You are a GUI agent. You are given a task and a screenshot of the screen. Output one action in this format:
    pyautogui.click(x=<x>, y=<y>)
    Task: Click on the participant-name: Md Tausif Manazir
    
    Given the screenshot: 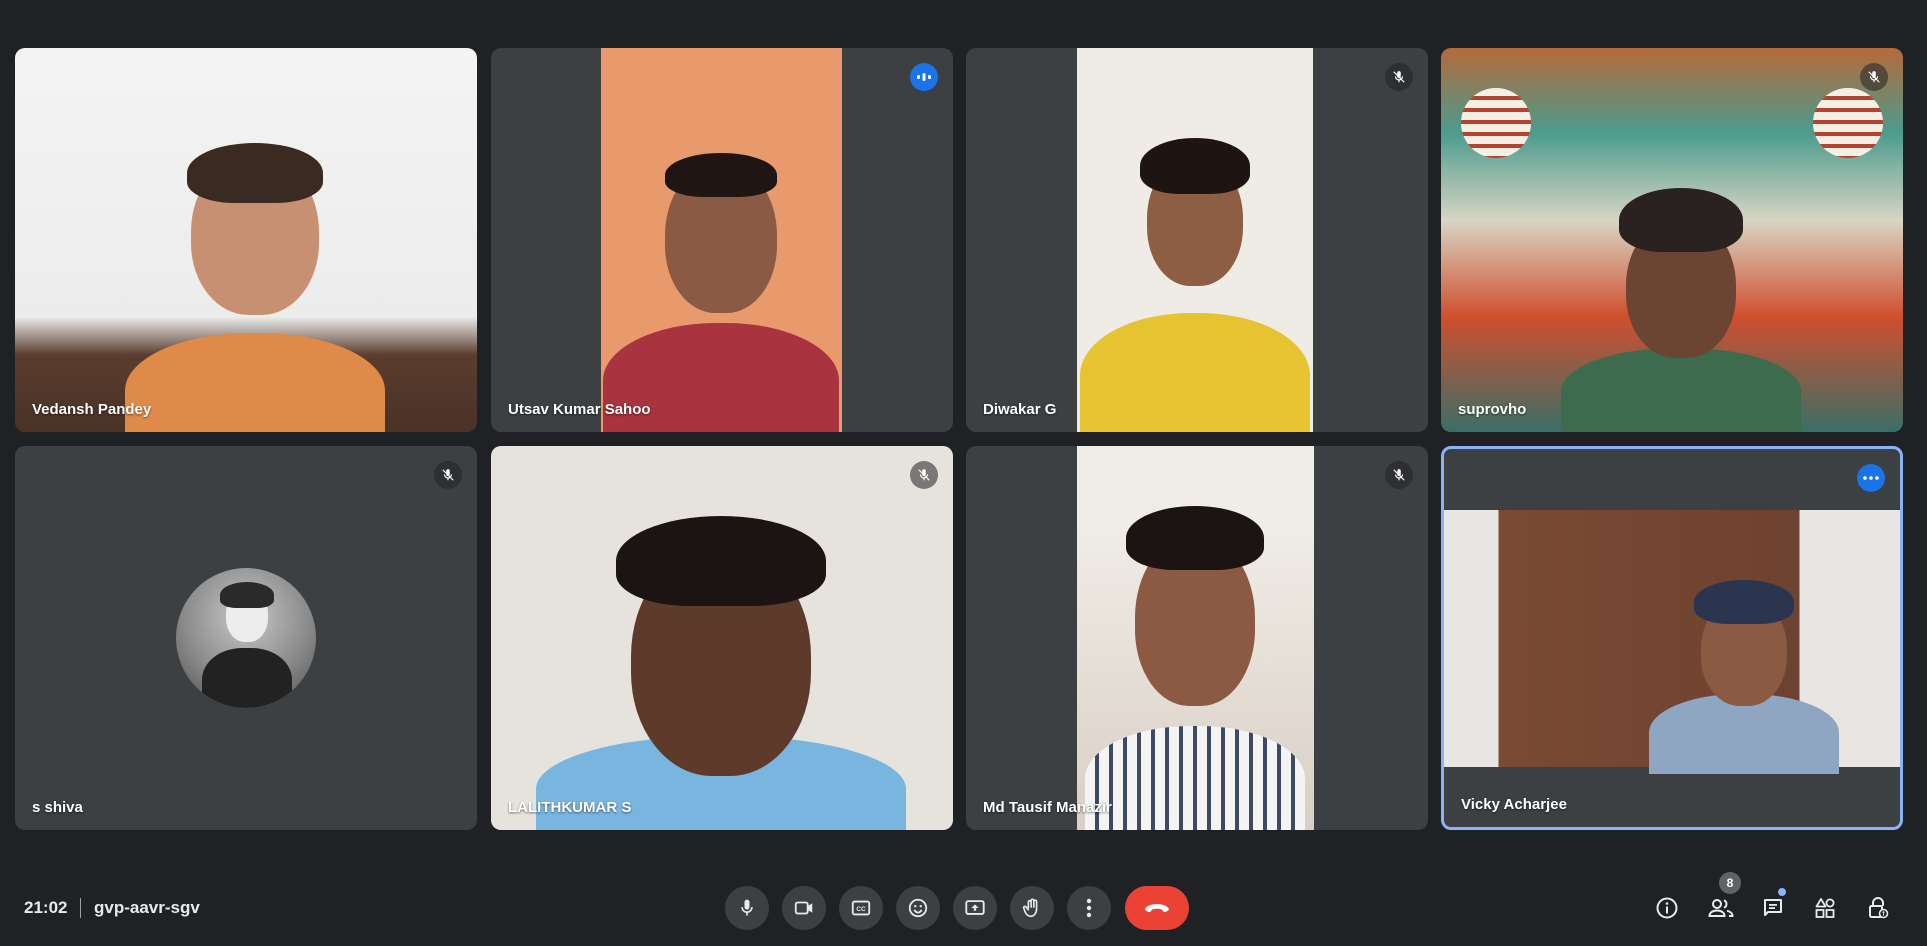 What is the action you would take?
    pyautogui.click(x=1047, y=807)
    